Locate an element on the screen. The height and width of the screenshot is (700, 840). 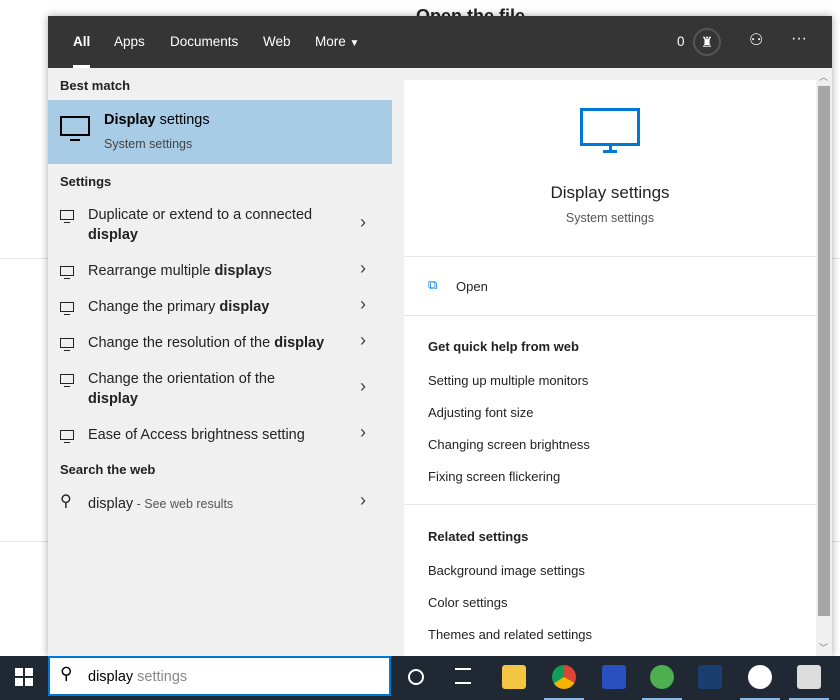
settings-heading: Settings is located at coordinates (86, 181).